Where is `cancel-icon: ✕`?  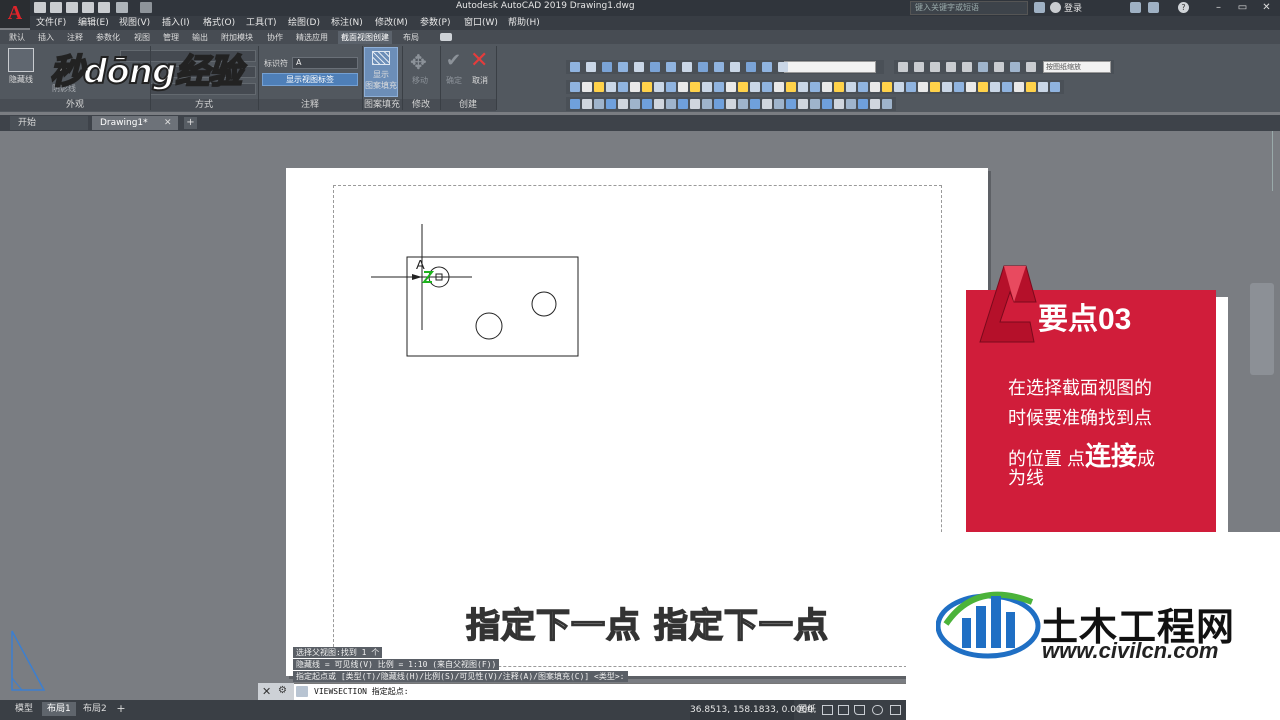 cancel-icon: ✕ is located at coordinates (479, 60).